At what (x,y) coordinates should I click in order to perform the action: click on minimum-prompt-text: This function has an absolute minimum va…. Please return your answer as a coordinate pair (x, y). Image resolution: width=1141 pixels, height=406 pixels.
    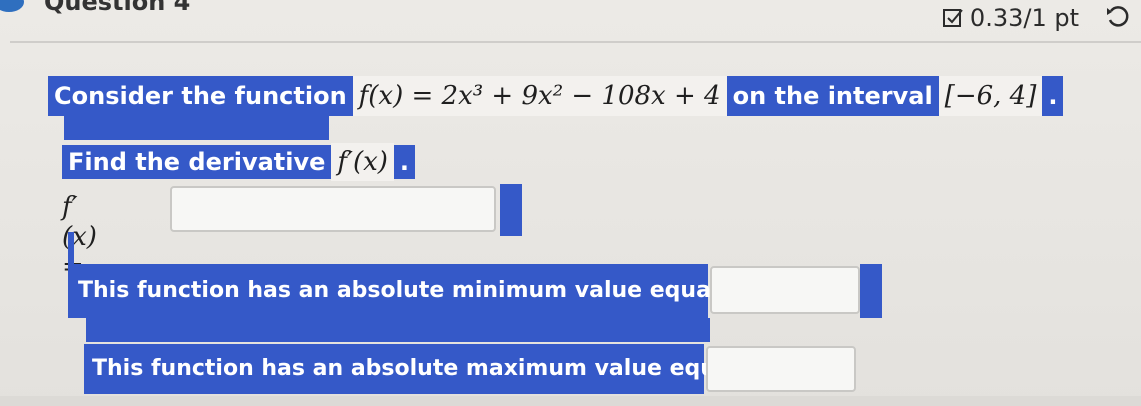
    Looking at the image, I should click on (410, 291).